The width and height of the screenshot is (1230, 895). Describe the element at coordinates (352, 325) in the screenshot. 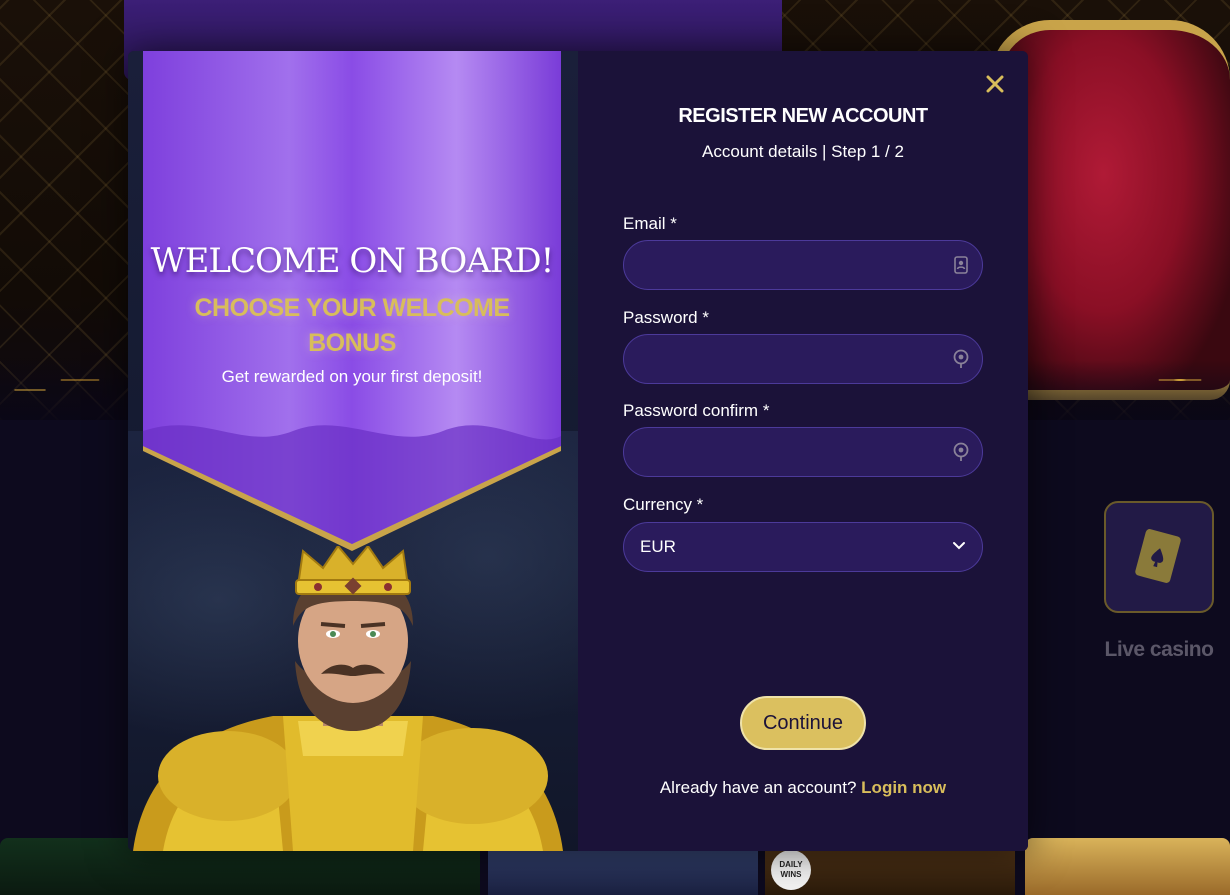

I see `choose-bonus-heading: CHOOSE YOUR WELCOME BONUS` at that location.